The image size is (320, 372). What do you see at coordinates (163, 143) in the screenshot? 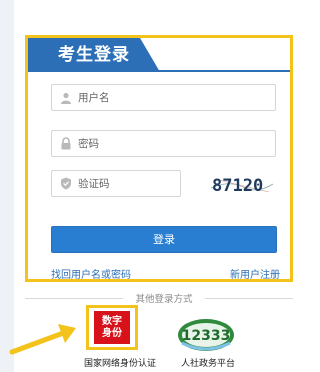
I see `password-field: 密码` at bounding box center [163, 143].